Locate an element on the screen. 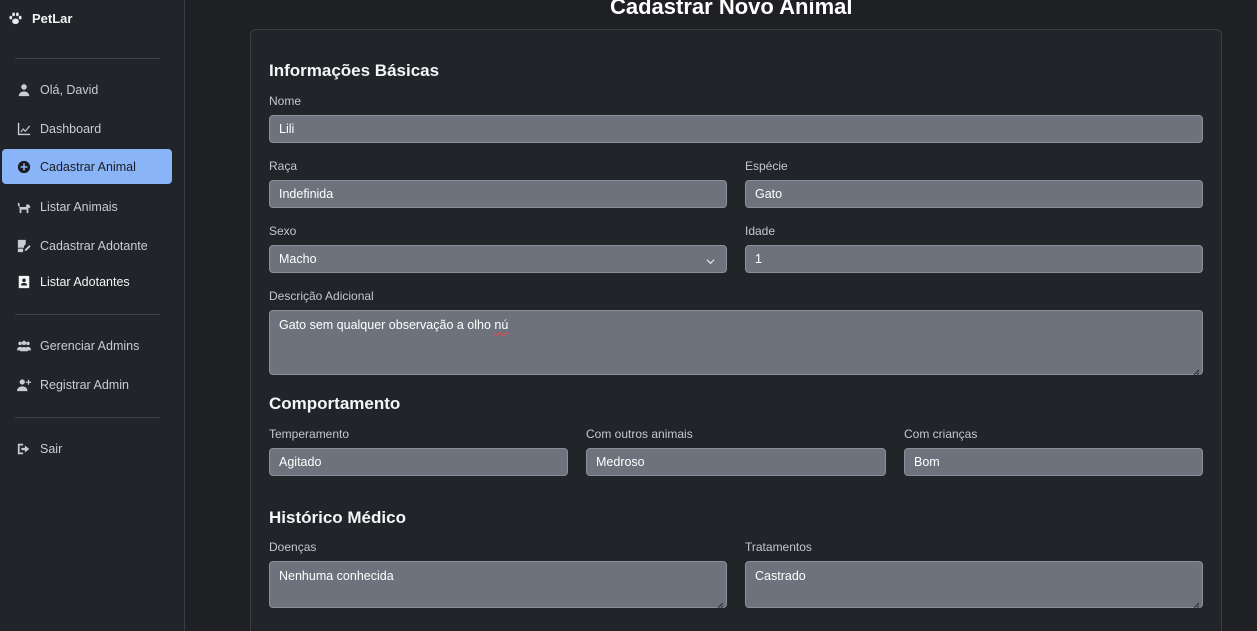 The width and height of the screenshot is (1257, 631). description-text: Gato sem qualquer observação a olho is located at coordinates (387, 325).